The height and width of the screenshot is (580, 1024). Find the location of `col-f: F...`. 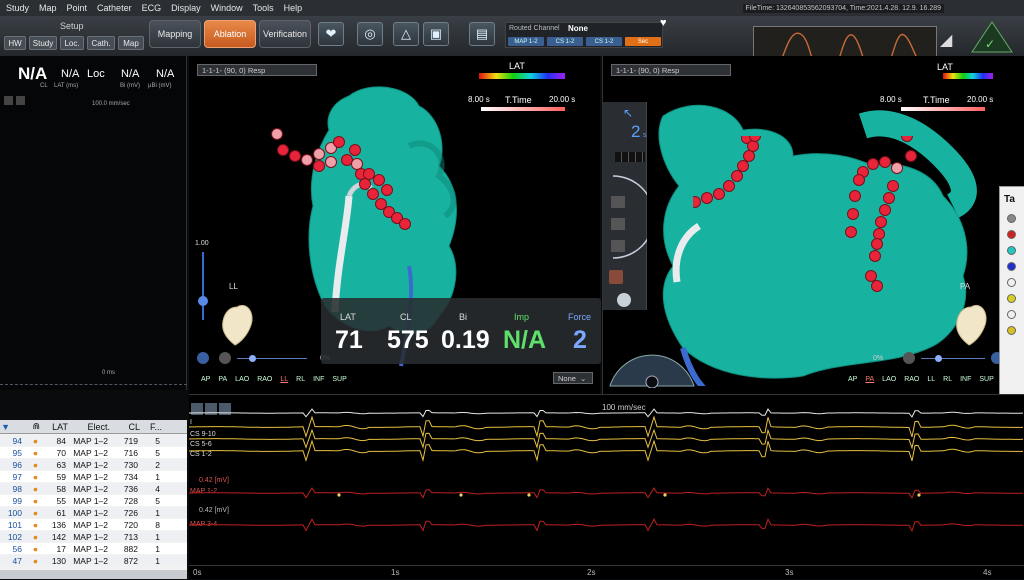

col-f: F... is located at coordinates (151, 427).